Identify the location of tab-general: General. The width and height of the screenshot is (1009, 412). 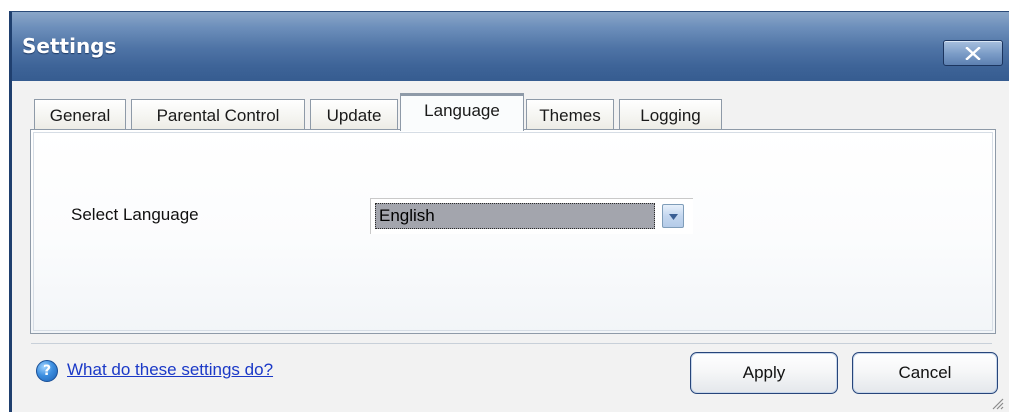
(80, 114).